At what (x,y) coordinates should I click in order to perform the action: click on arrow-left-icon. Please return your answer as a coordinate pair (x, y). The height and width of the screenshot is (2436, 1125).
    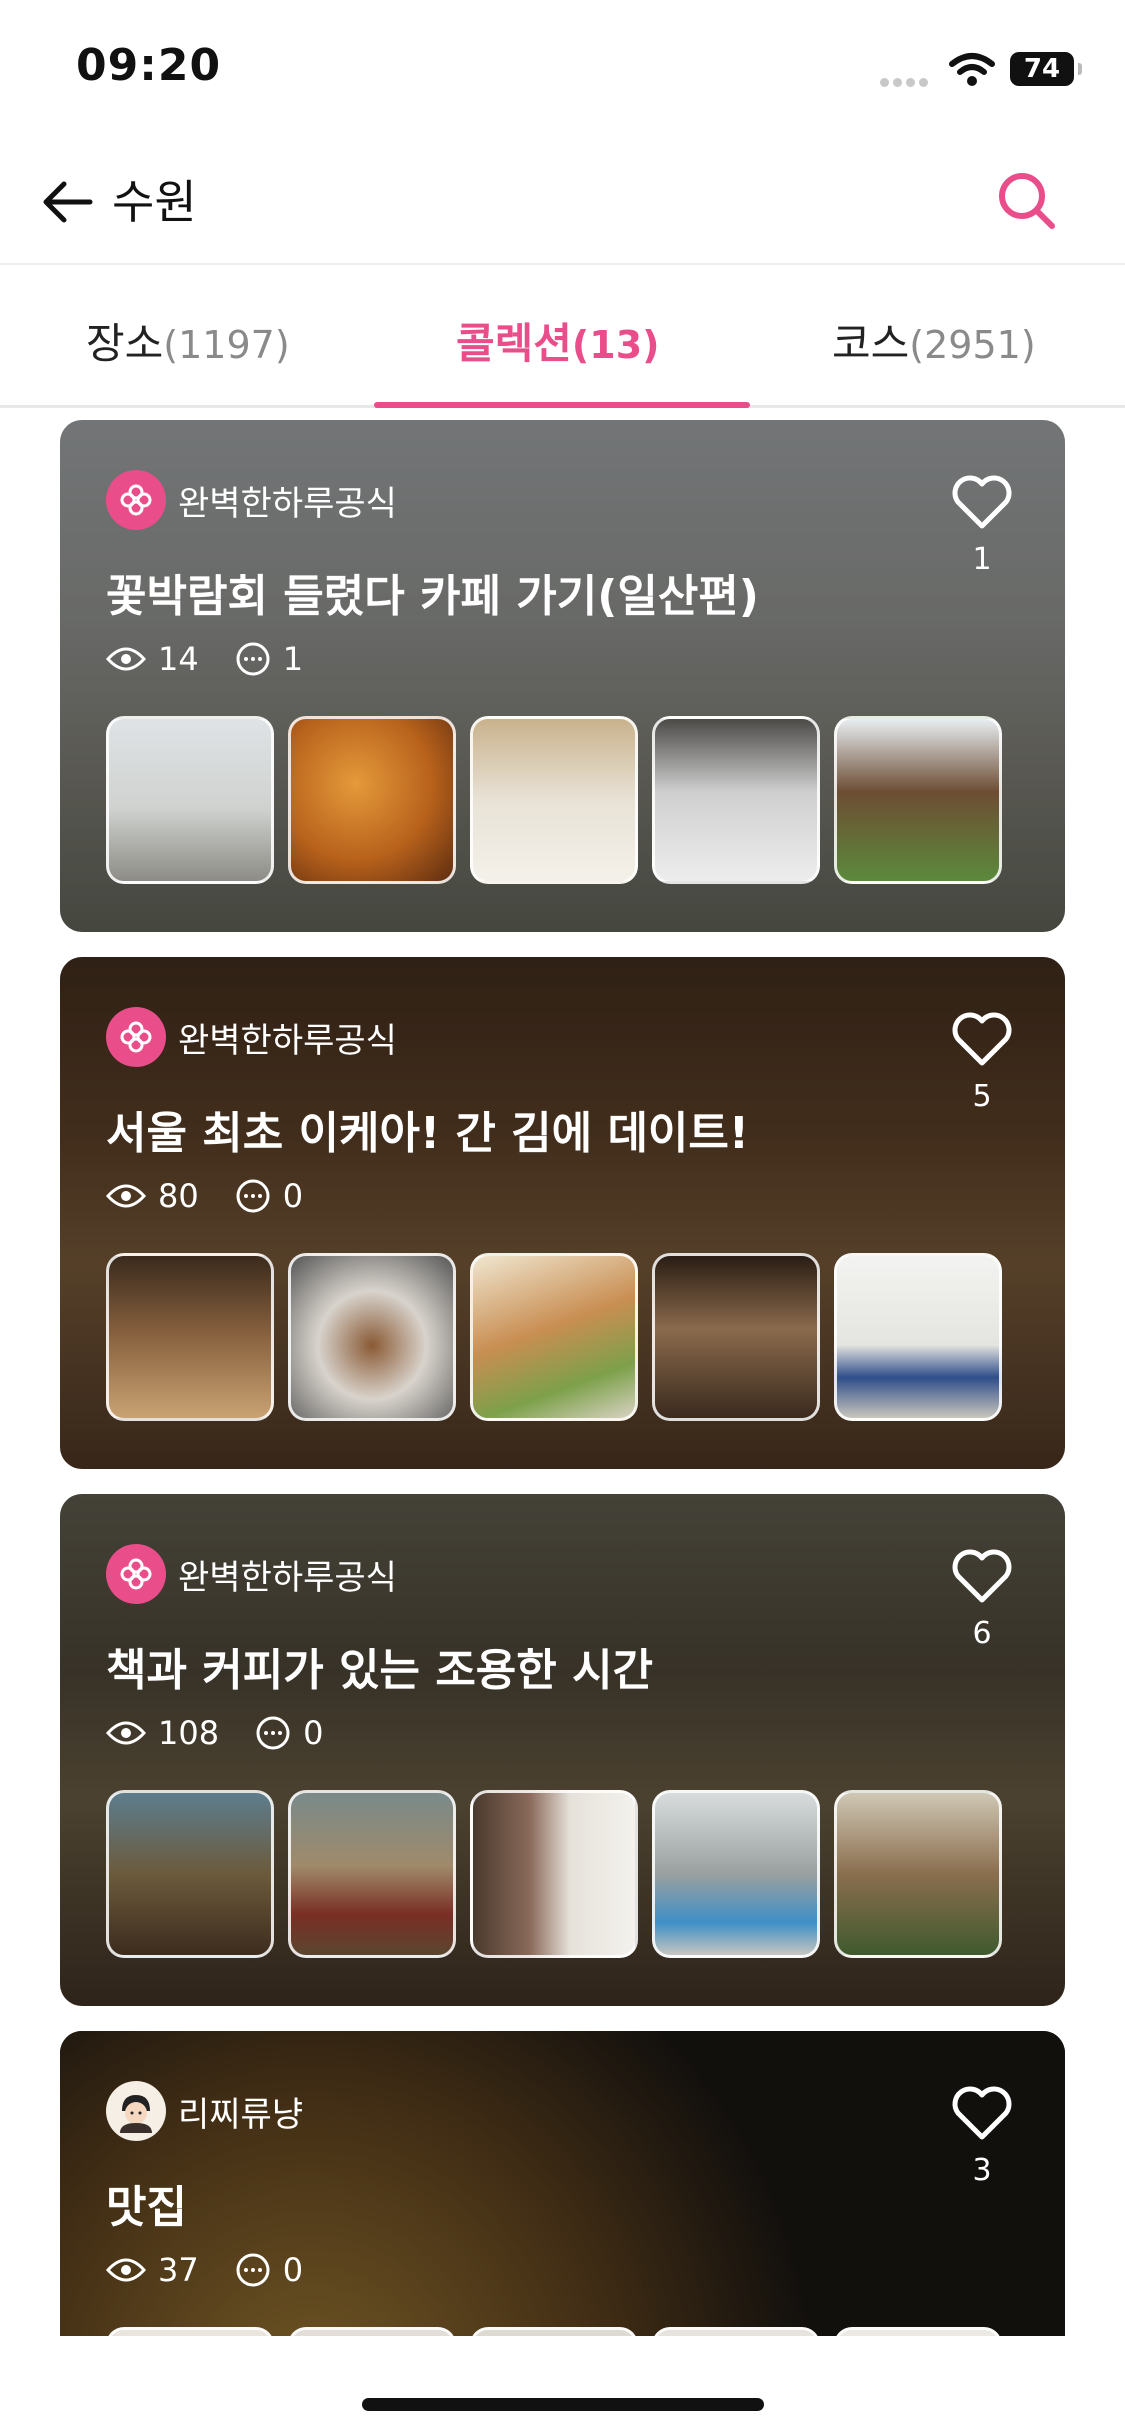
    Looking at the image, I should click on (68, 202).